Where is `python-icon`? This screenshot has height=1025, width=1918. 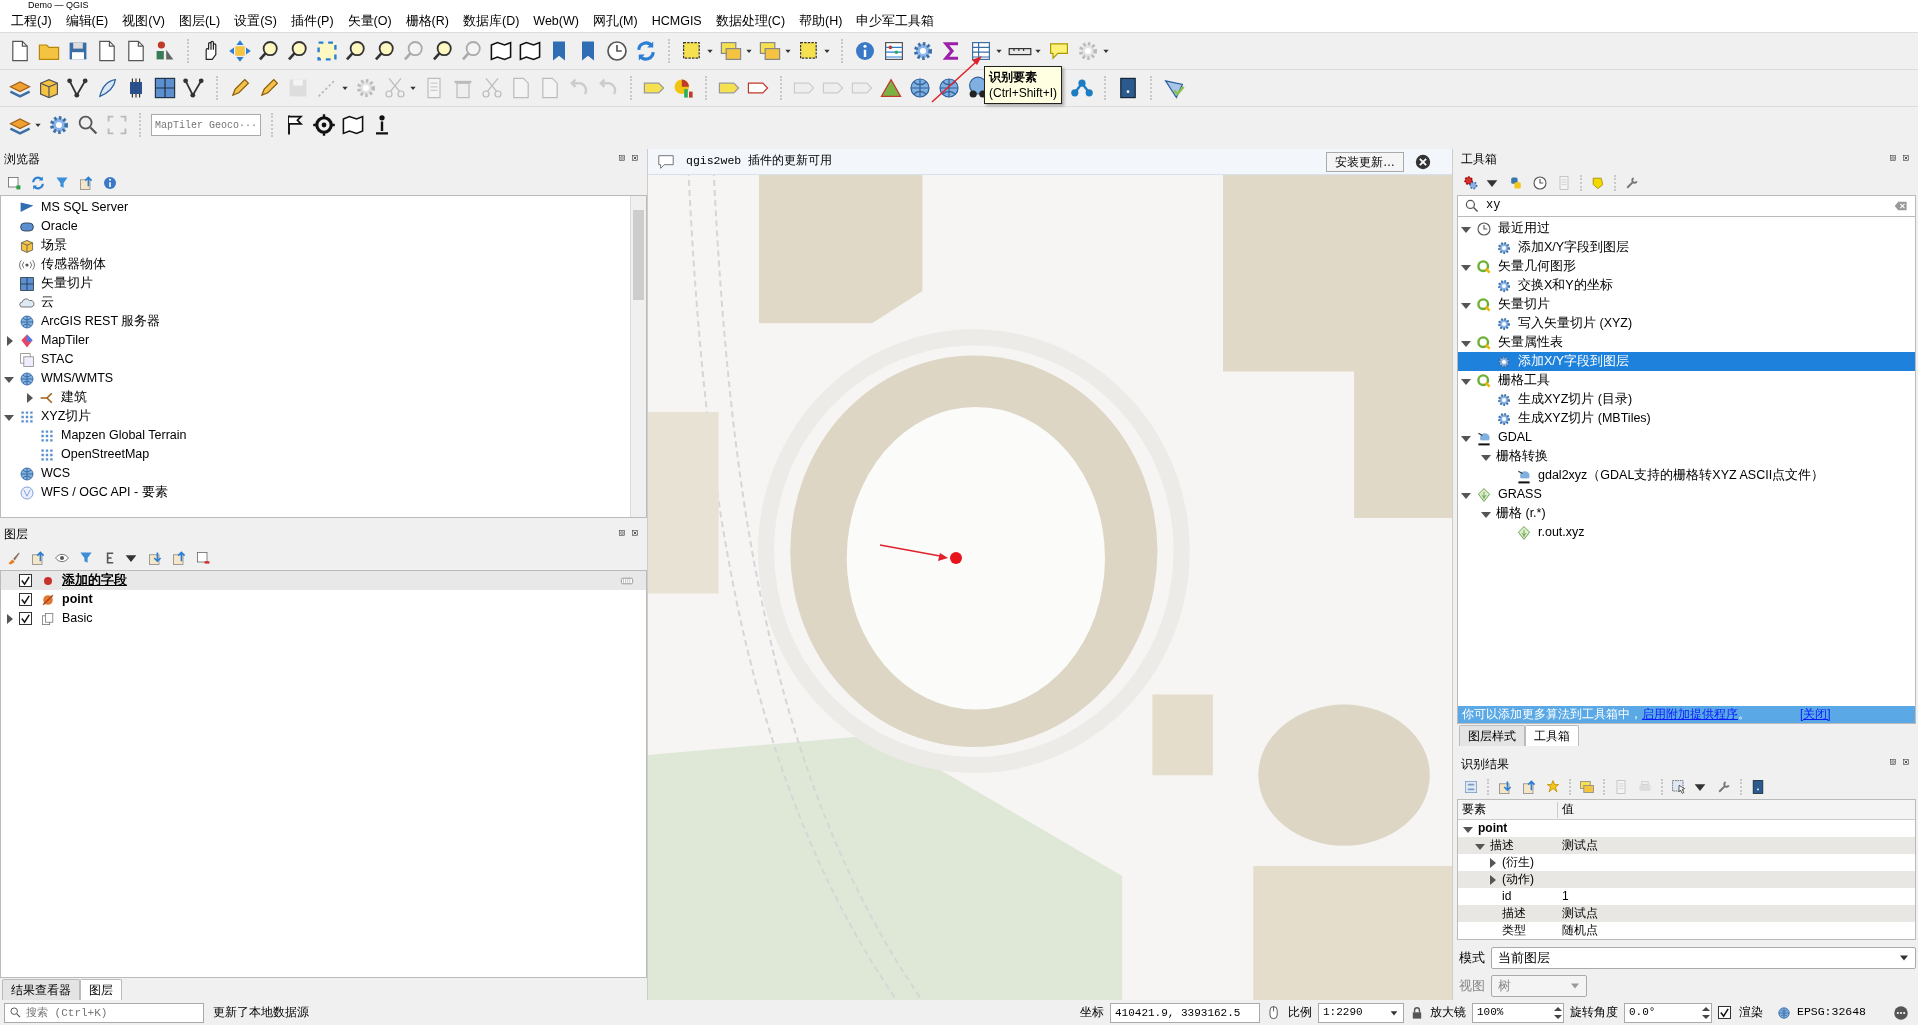
python-icon is located at coordinates (1516, 183).